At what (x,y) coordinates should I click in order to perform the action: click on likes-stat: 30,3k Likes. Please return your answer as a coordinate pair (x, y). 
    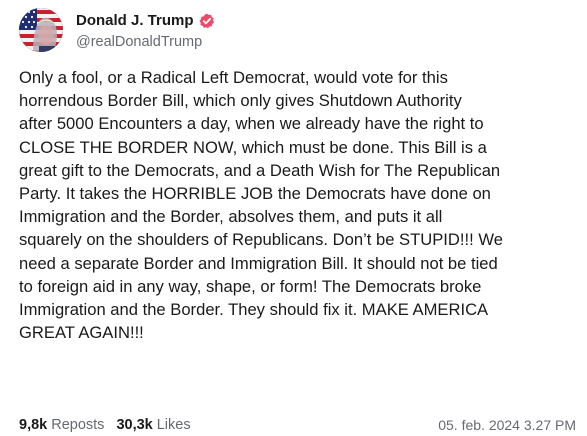
    Looking at the image, I should click on (153, 425).